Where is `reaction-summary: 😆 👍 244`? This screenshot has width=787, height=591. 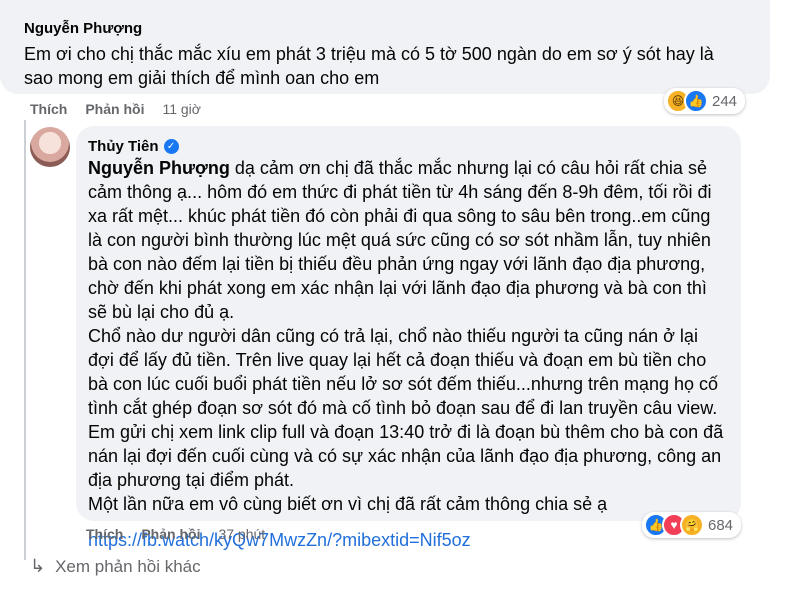
reaction-summary: 😆 👍 244 is located at coordinates (705, 101).